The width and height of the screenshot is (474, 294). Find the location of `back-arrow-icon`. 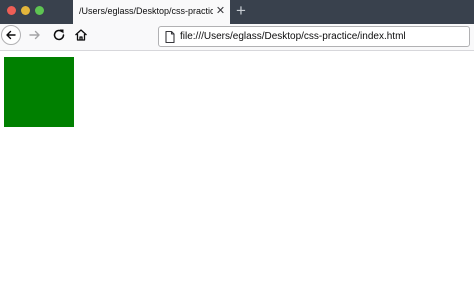

back-arrow-icon is located at coordinates (11, 35).